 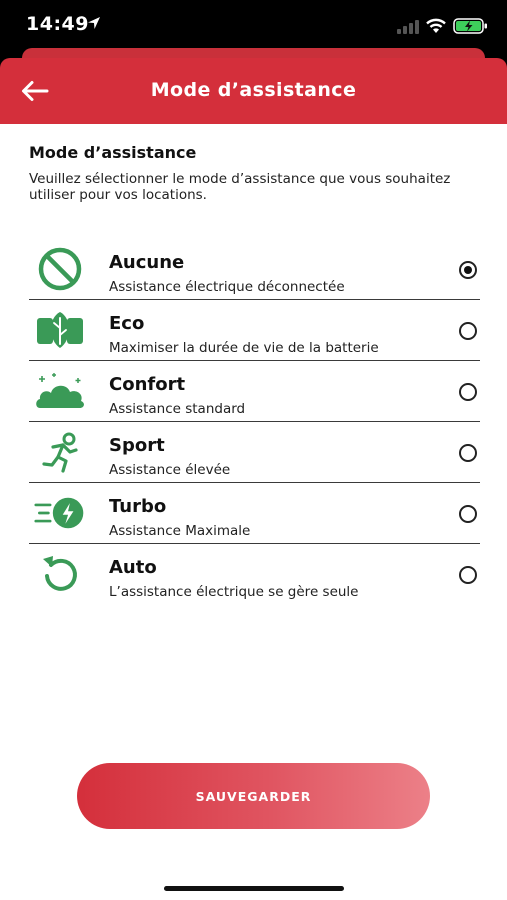 I want to click on option-sport: Sport Assistance élevée, so click(x=254, y=452).